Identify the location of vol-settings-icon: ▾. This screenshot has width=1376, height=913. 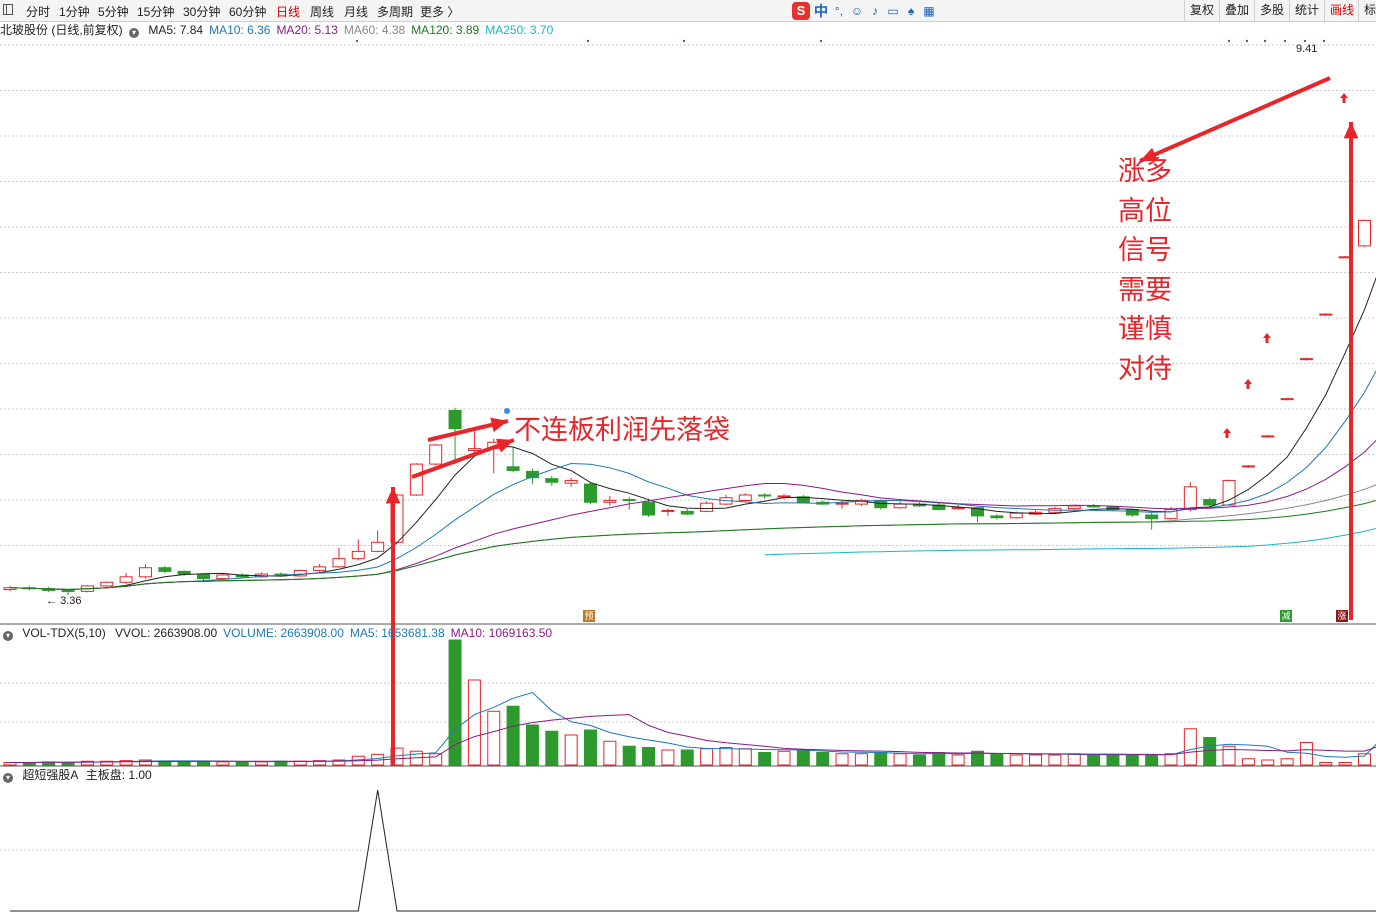
(8, 636).